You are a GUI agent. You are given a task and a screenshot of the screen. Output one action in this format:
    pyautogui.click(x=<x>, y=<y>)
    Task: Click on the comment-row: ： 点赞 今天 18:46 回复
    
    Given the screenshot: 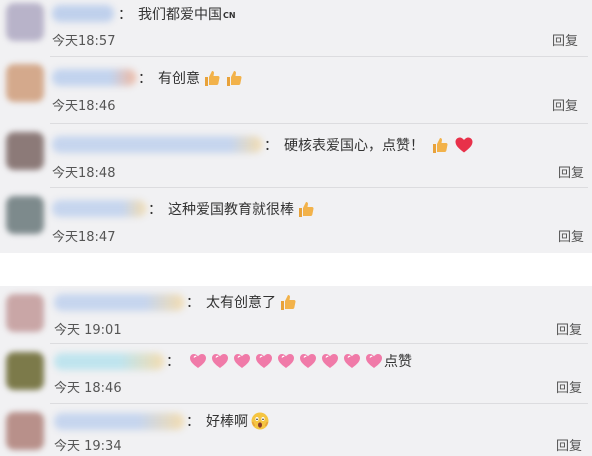 What is the action you would take?
    pyautogui.click(x=296, y=374)
    